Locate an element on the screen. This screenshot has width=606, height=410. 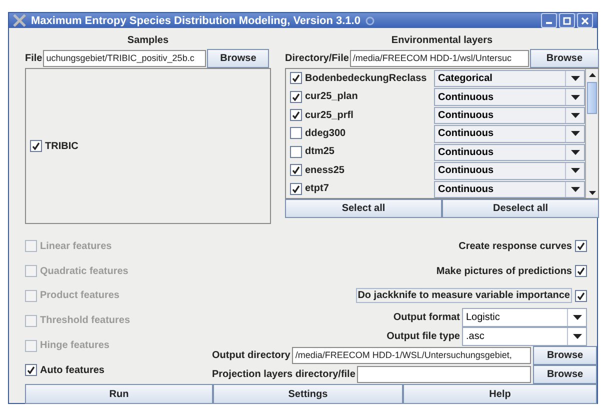
close-icon is located at coordinates (585, 20).